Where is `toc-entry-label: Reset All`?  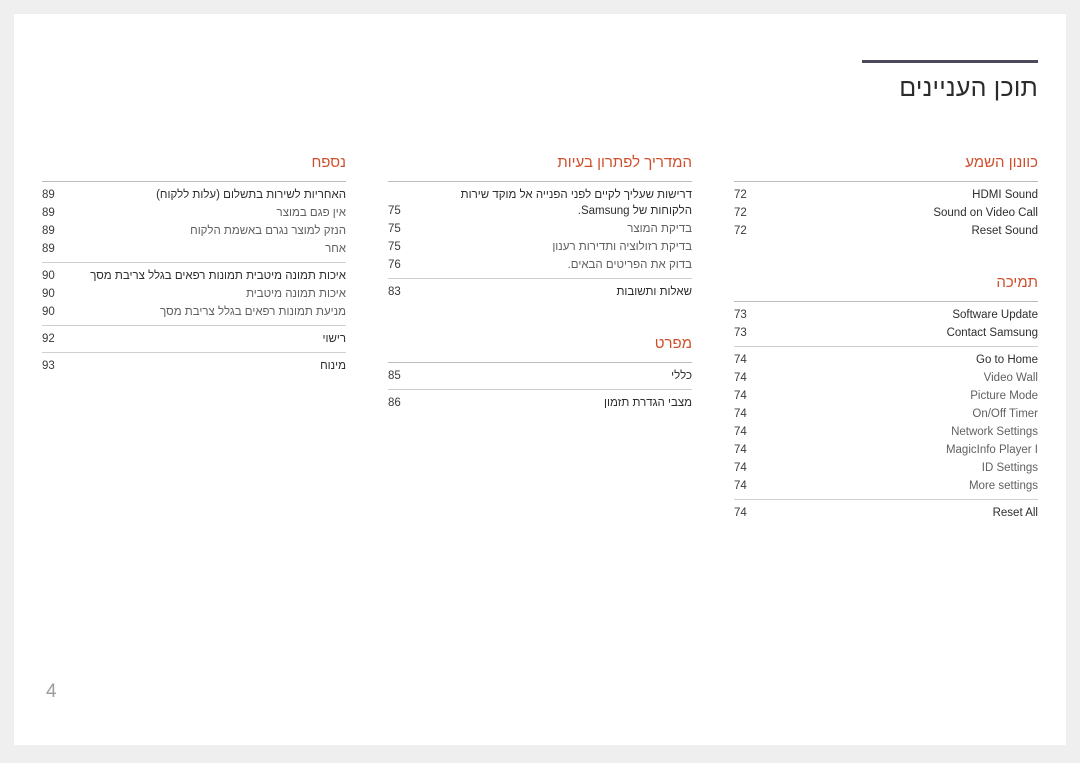
toc-entry-label: Reset All is located at coordinates (1015, 513).